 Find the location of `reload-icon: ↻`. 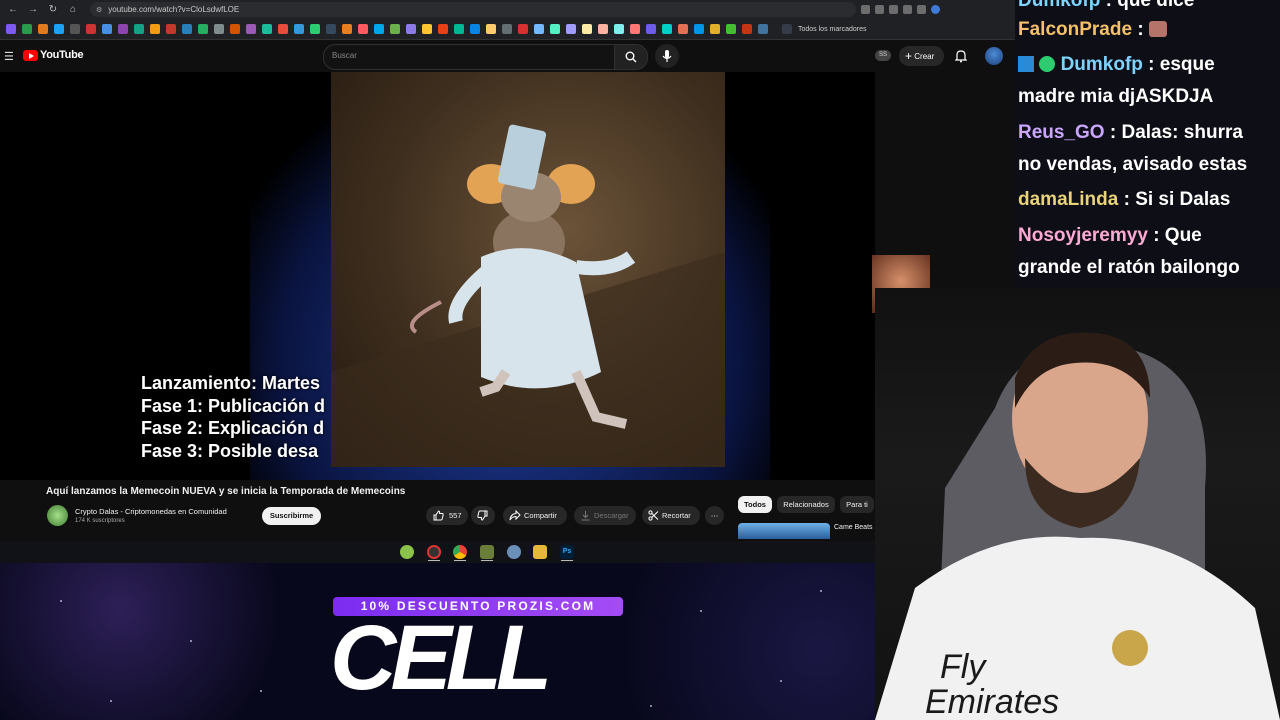

reload-icon: ↻ is located at coordinates (53, 10).